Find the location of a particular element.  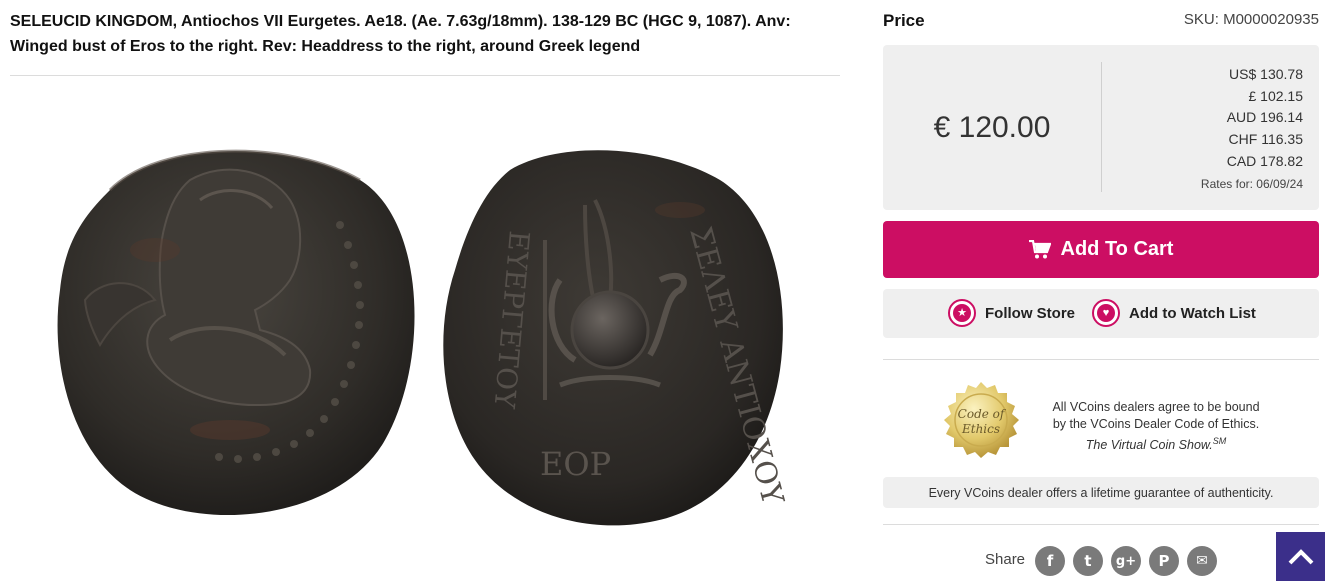

add-to-cart-button: Add To Cart is located at coordinates (1101, 249).